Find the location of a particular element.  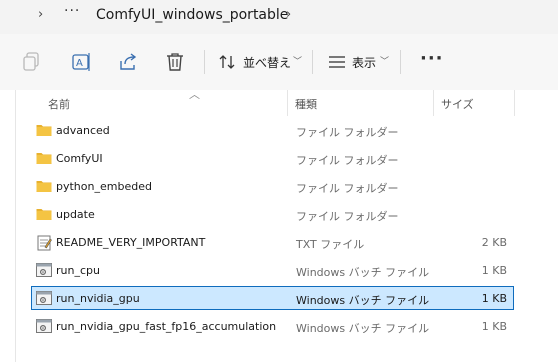

rename-icon: A is located at coordinates (82, 62).